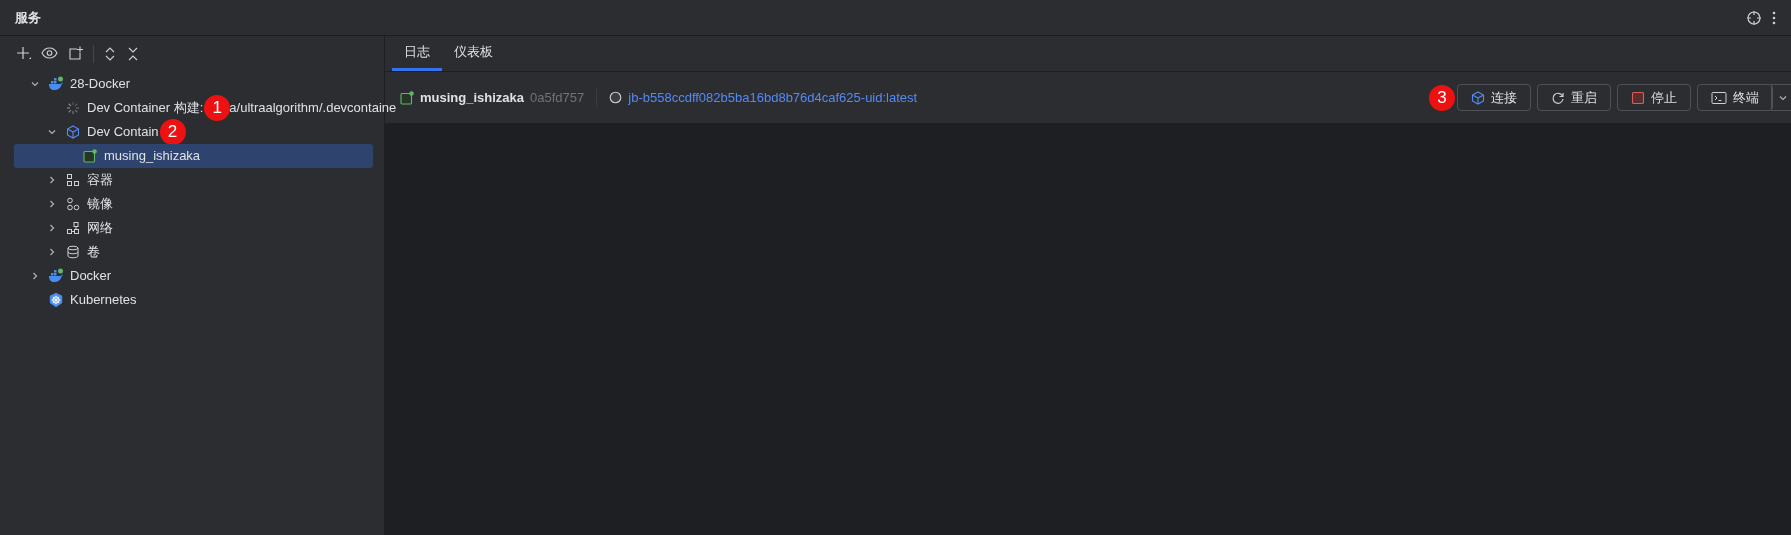 The image size is (1791, 535). Describe the element at coordinates (152, 156) in the screenshot. I see `tree-item-label: musing_ishizaka` at that location.